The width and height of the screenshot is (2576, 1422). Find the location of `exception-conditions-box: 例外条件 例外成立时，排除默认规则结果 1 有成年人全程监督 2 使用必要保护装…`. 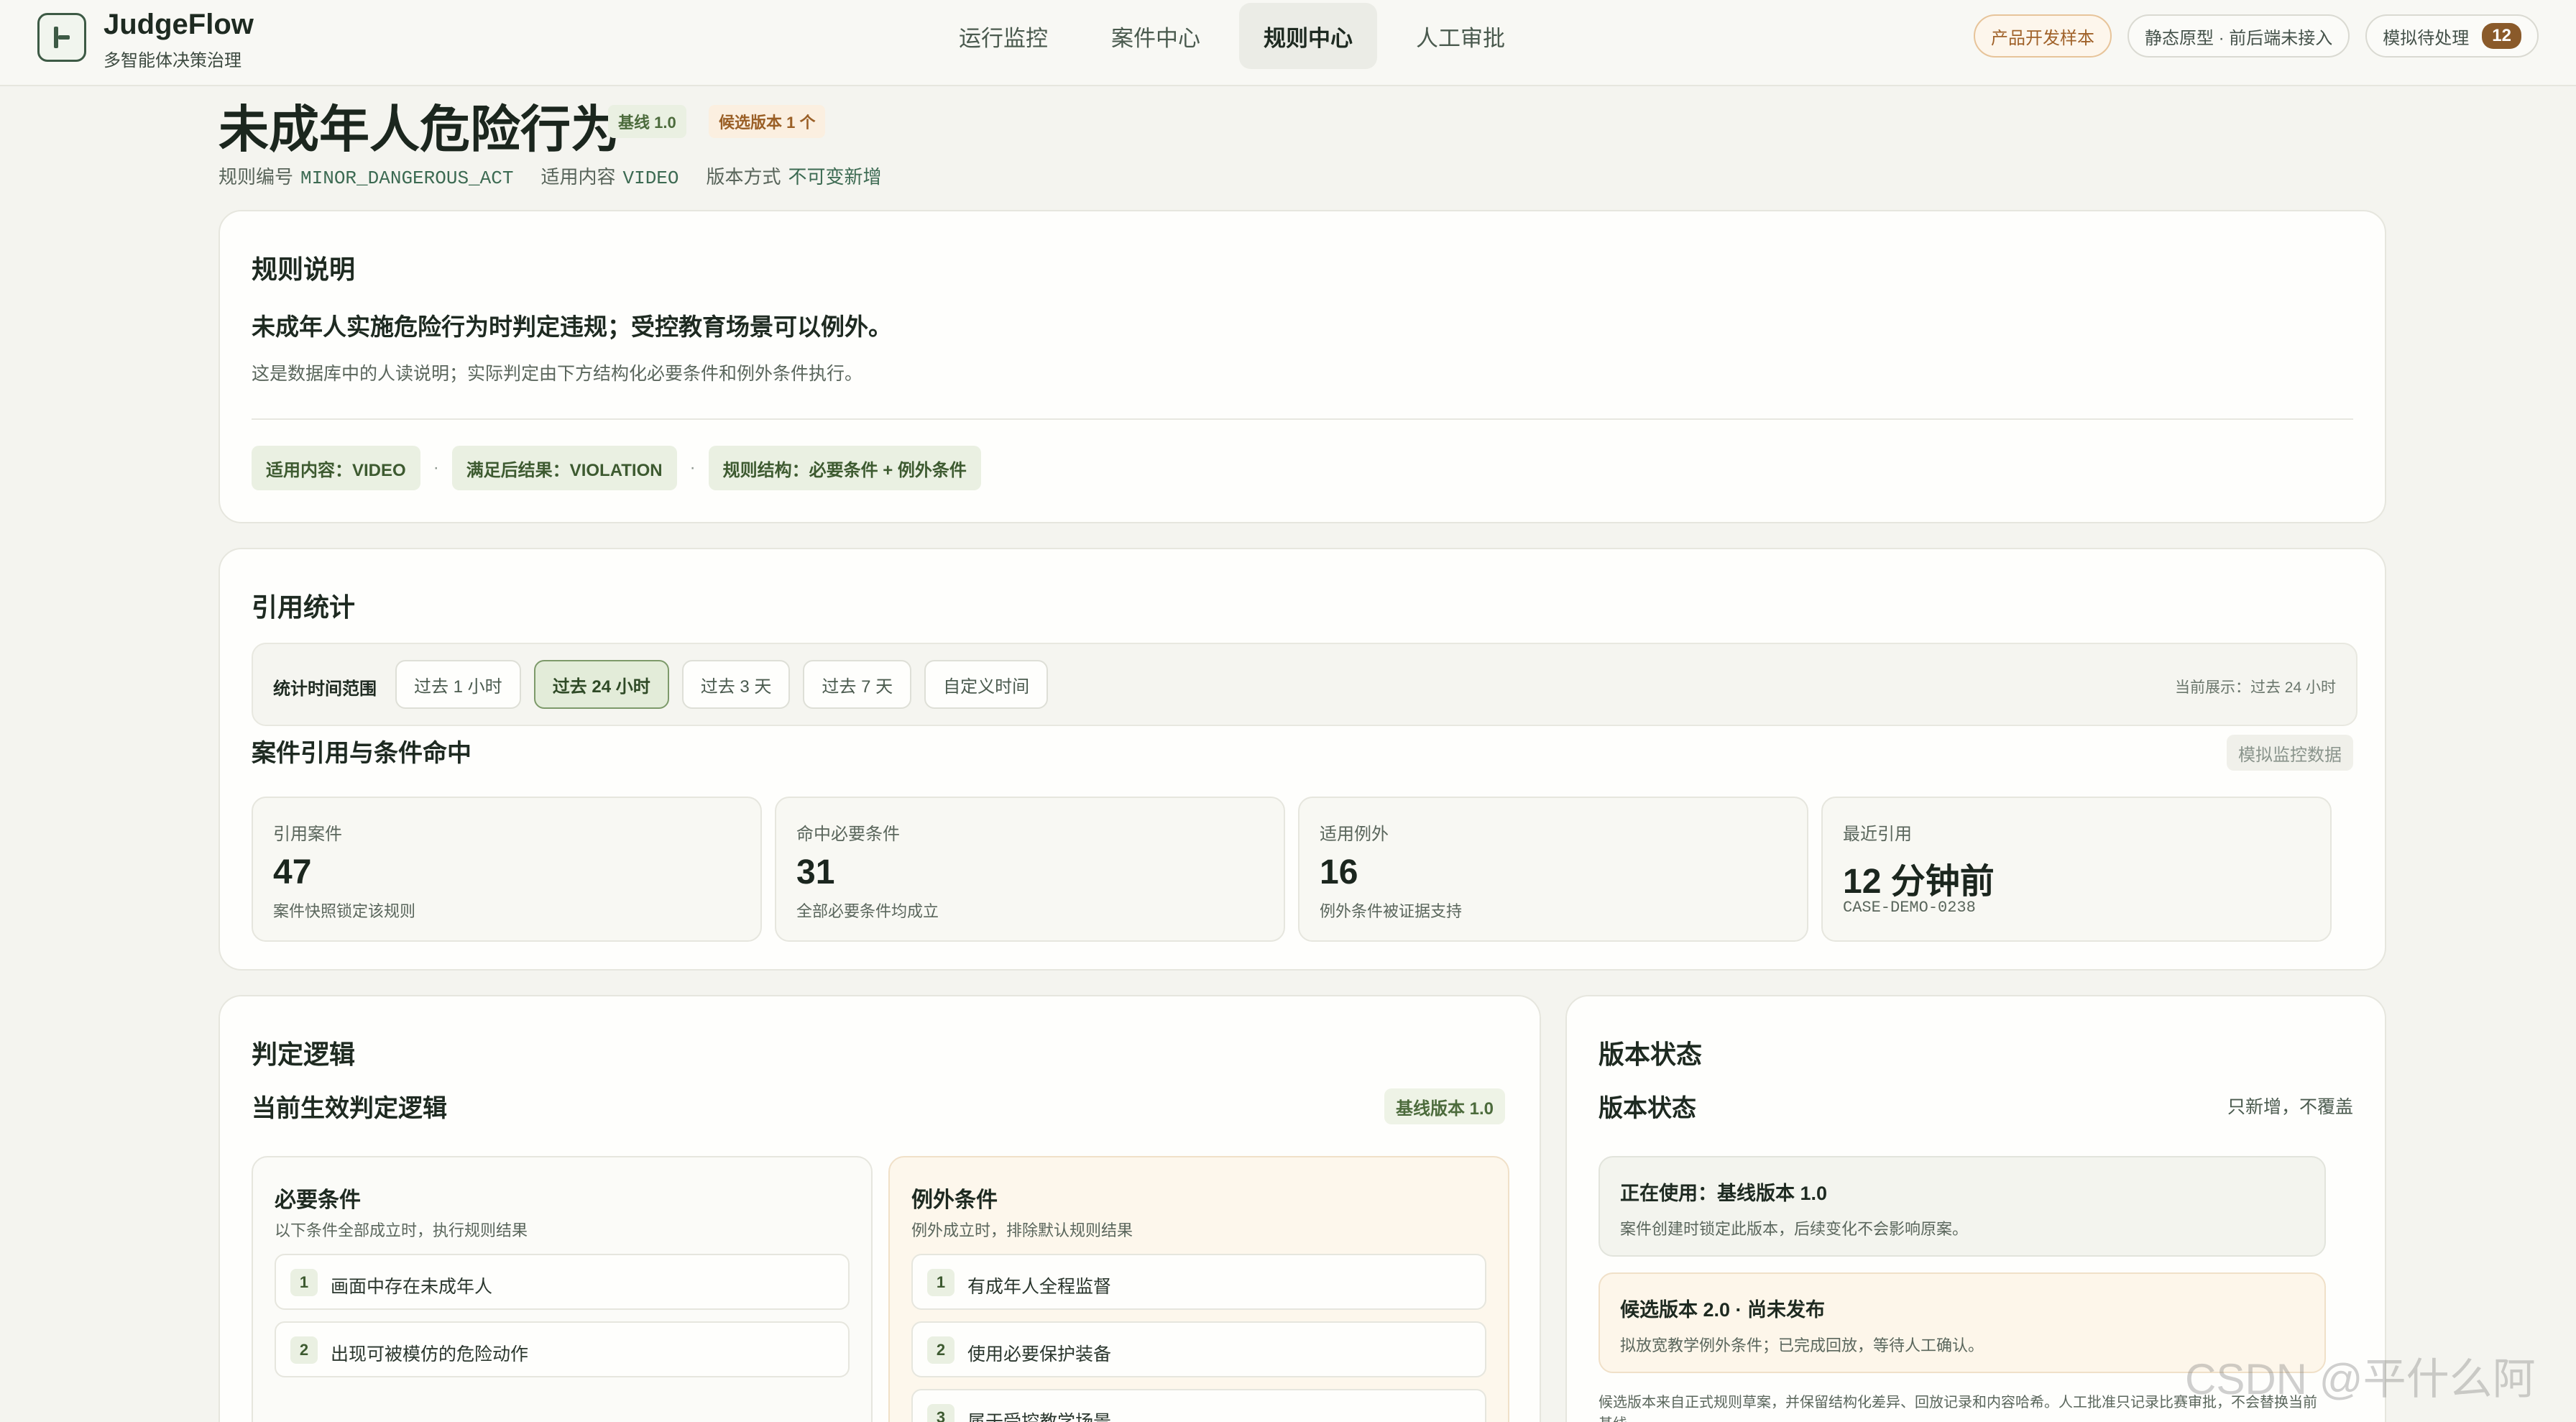

exception-conditions-box: 例外条件 例外成立时，排除默认规则结果 1 有成年人全程监督 2 使用必要保护装… is located at coordinates (1198, 1289).